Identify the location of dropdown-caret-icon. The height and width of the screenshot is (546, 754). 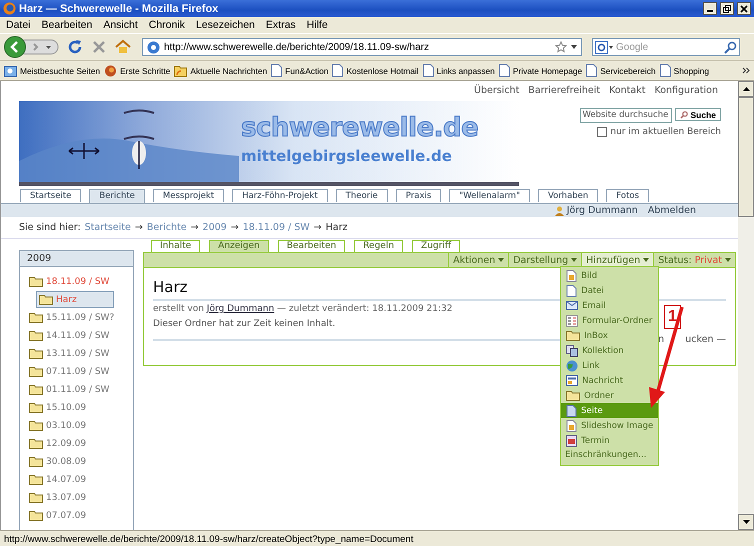
(574, 47).